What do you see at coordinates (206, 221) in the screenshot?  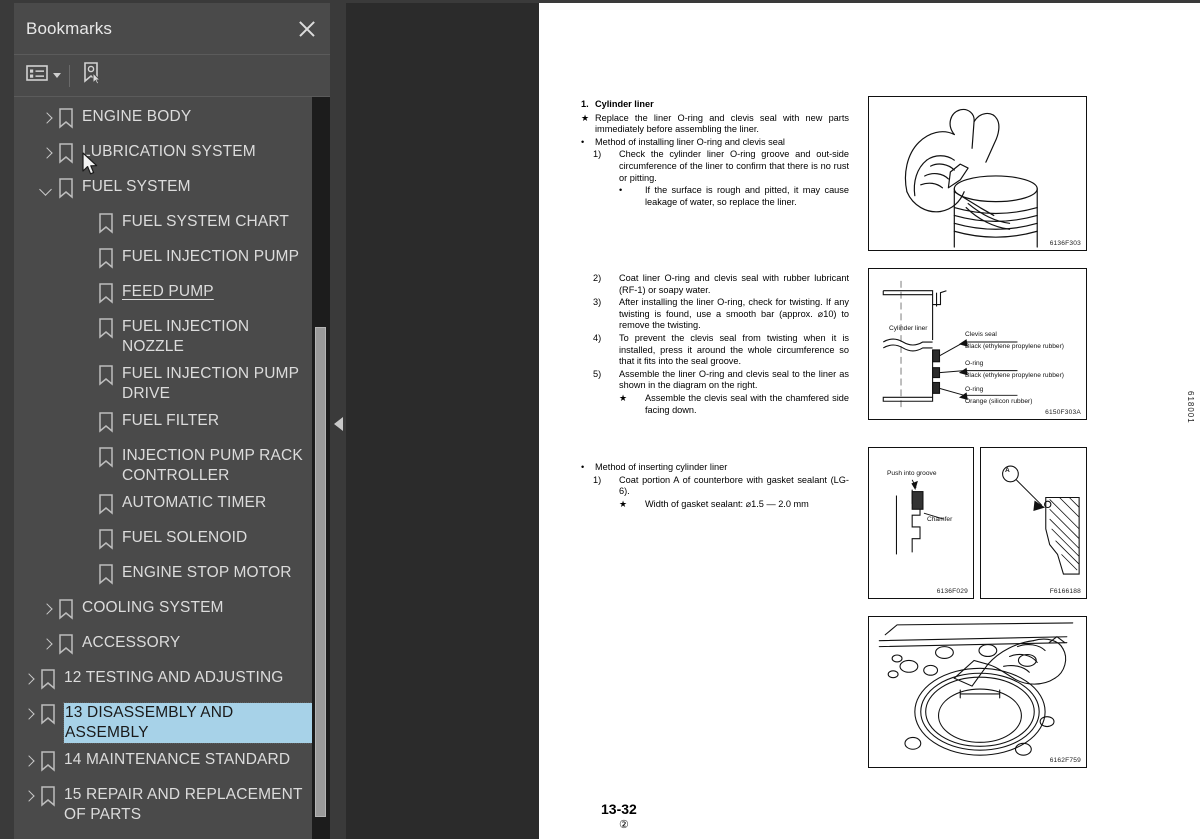 I see `bookmark-item-label: FUEL SYSTEM CHART` at bounding box center [206, 221].